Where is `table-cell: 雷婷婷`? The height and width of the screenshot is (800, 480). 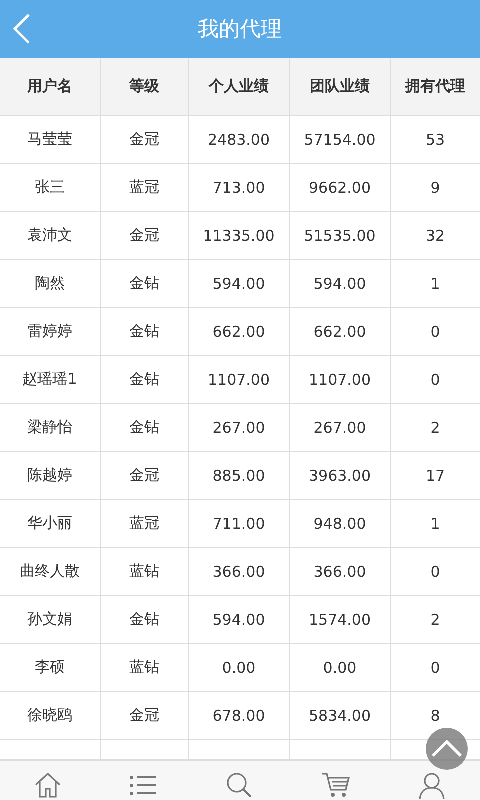
table-cell: 雷婷婷 is located at coordinates (50, 332).